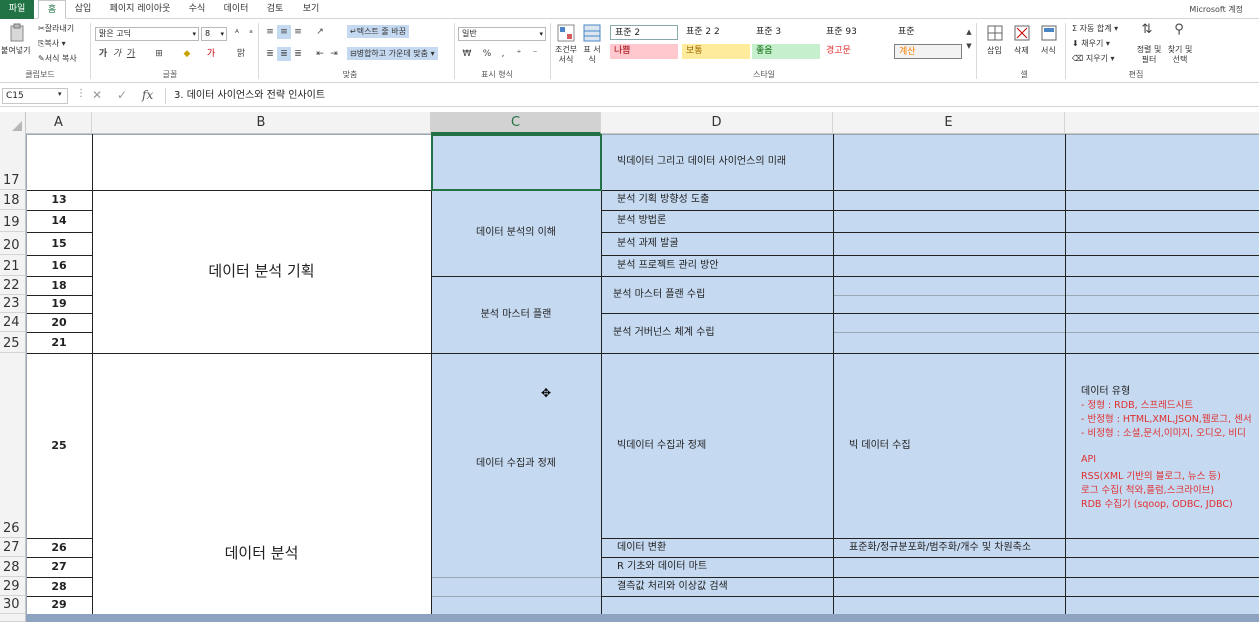 This screenshot has width=1259, height=622. Describe the element at coordinates (236, 9) in the screenshot. I see `tab-data: 데이터` at that location.